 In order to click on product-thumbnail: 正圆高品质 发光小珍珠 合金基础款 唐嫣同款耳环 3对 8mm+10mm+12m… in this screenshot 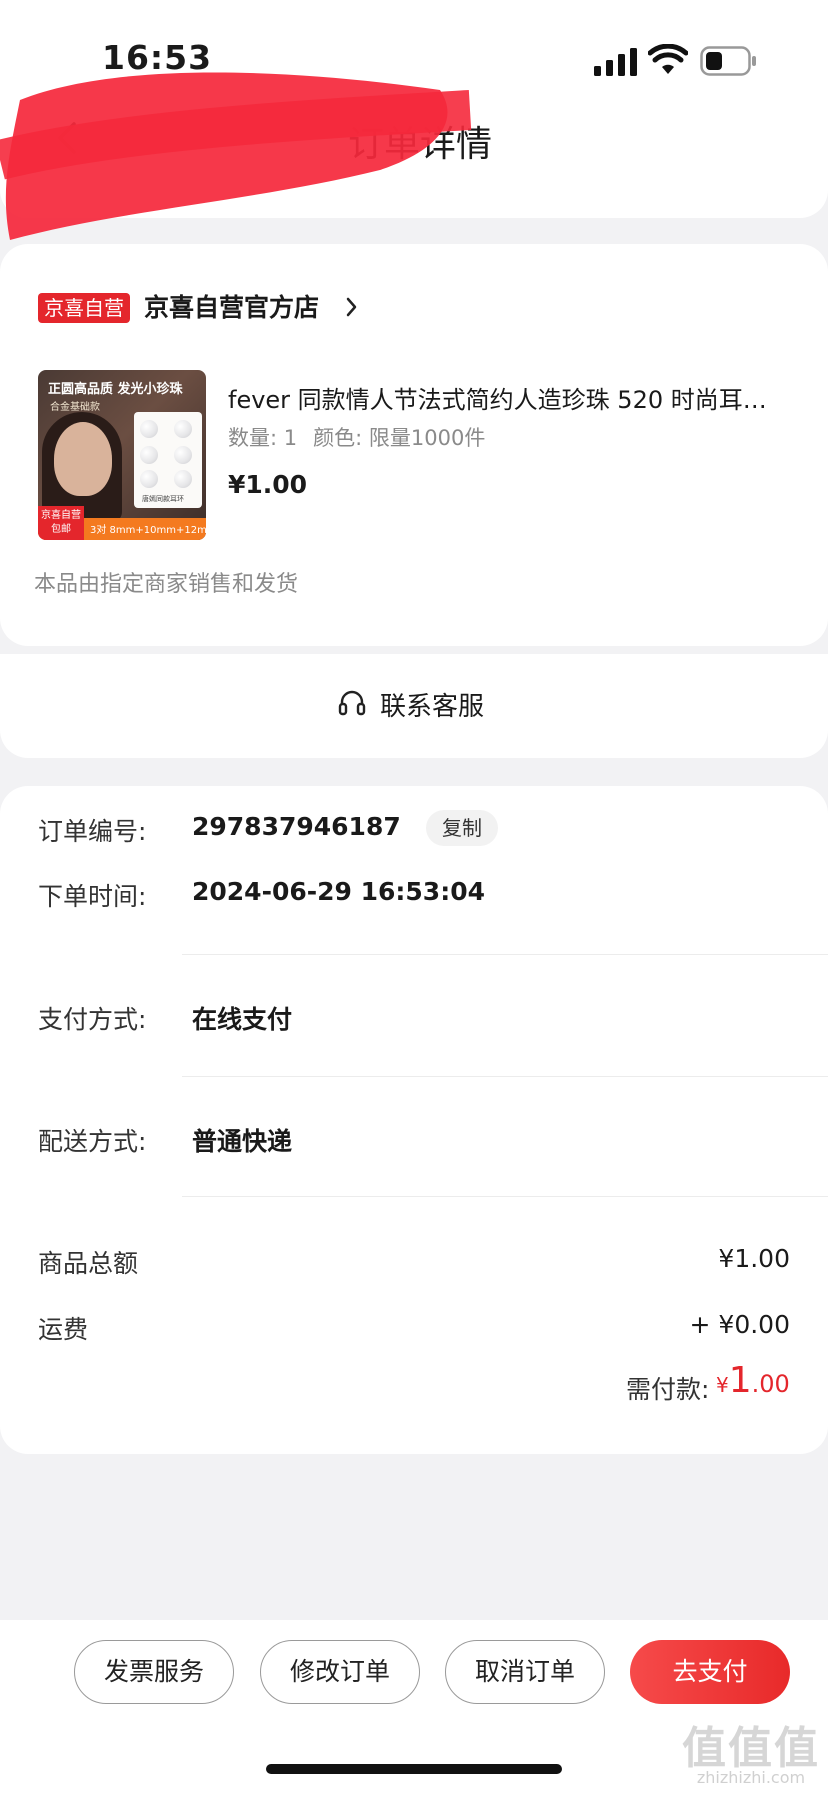, I will do `click(122, 455)`.